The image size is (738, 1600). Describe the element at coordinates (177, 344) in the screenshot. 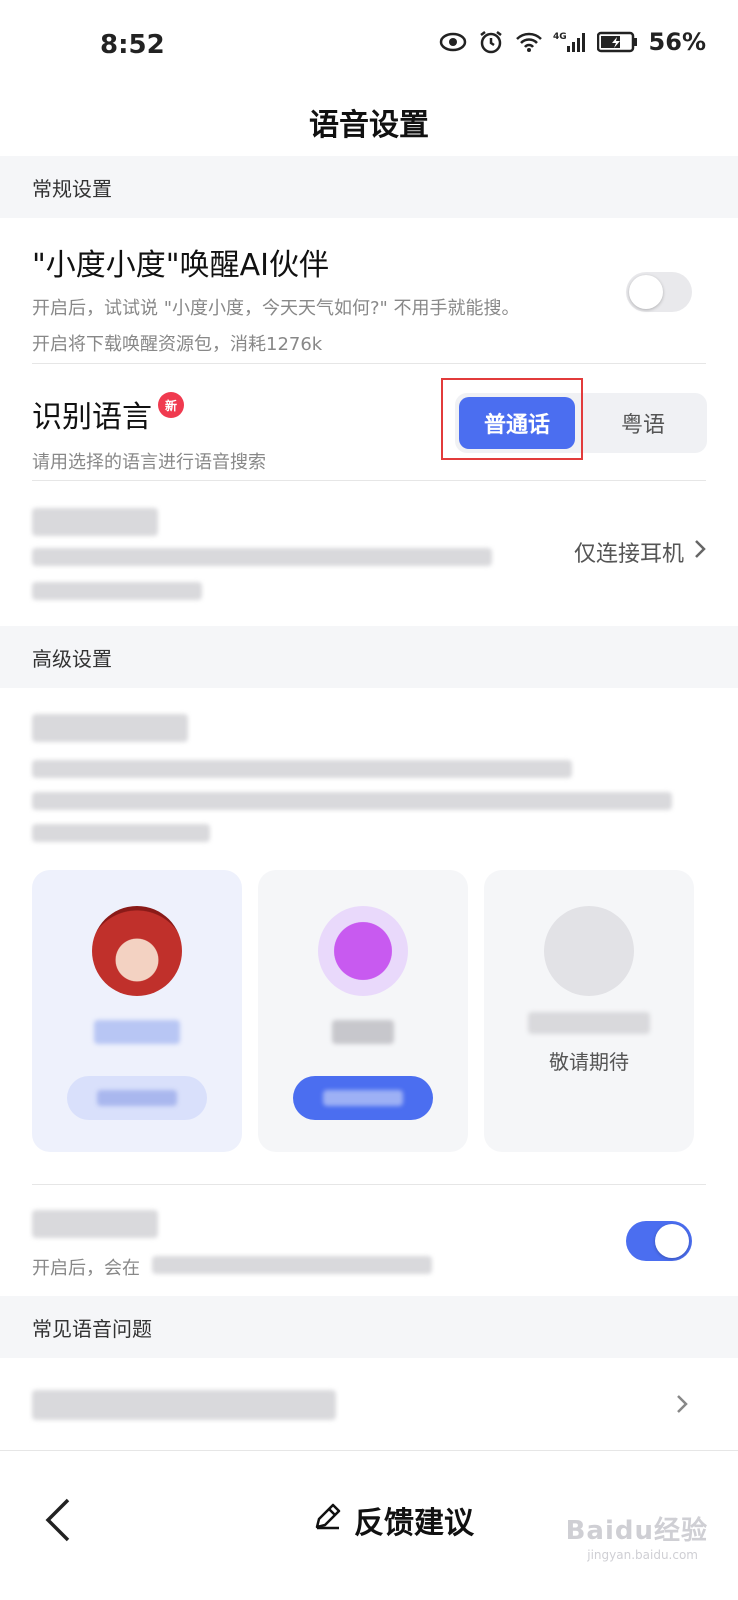

I see `wake-desc-2: 开启将下载唤醒资源包，消耗1276k` at that location.